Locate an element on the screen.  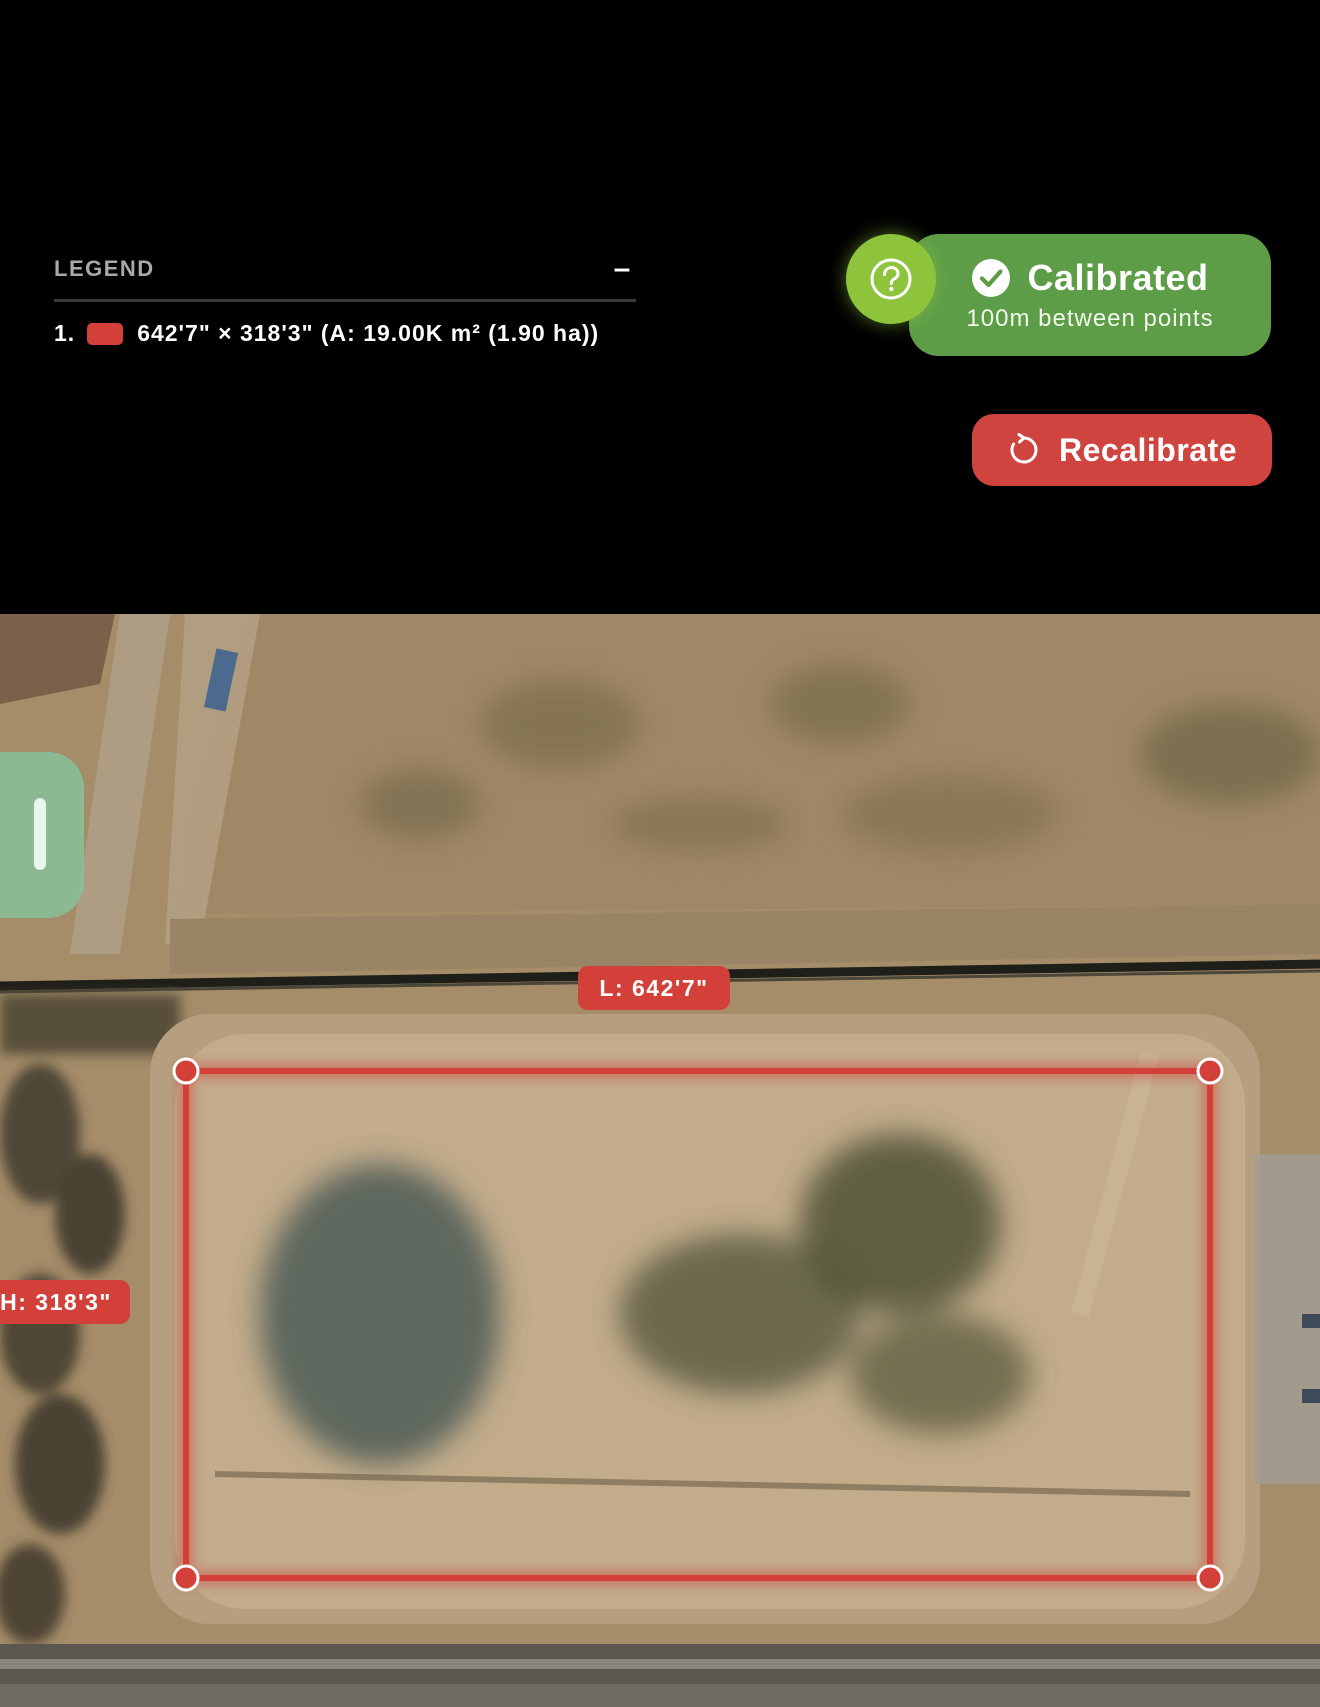
legend-collapse-button: – is located at coordinates (622, 269).